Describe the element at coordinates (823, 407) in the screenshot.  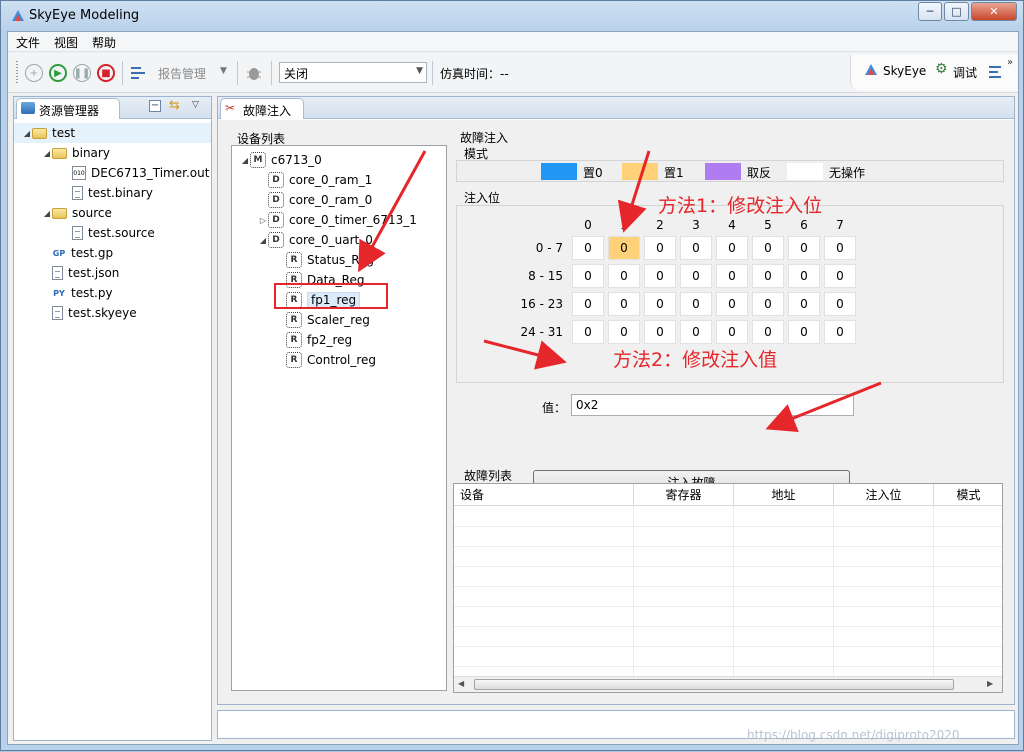
I see `arrow-to-inject-button` at that location.